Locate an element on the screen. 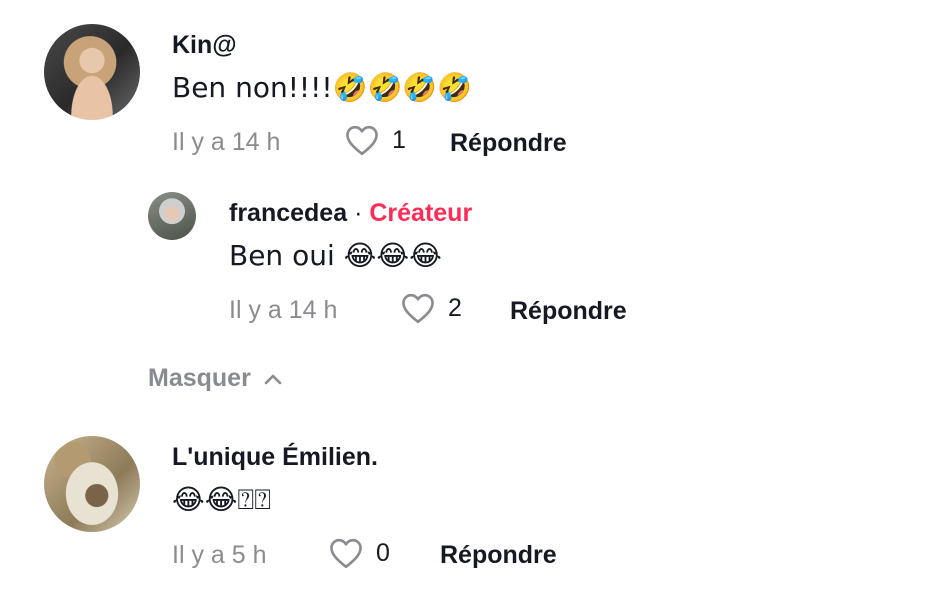  like-button: 2 is located at coordinates (431, 308).